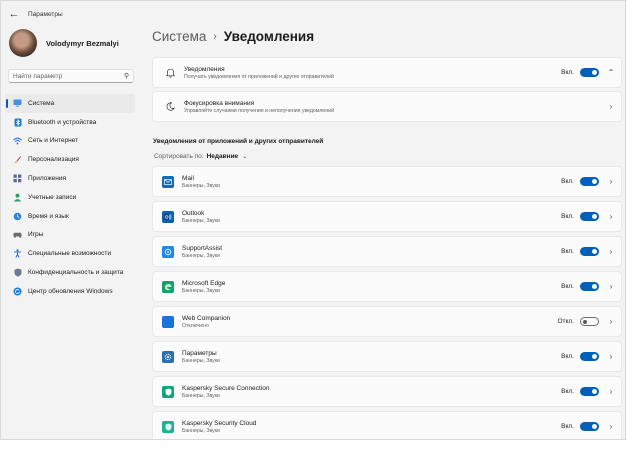  What do you see at coordinates (202, 248) in the screenshot?
I see `app-name: SupportAssist` at bounding box center [202, 248].